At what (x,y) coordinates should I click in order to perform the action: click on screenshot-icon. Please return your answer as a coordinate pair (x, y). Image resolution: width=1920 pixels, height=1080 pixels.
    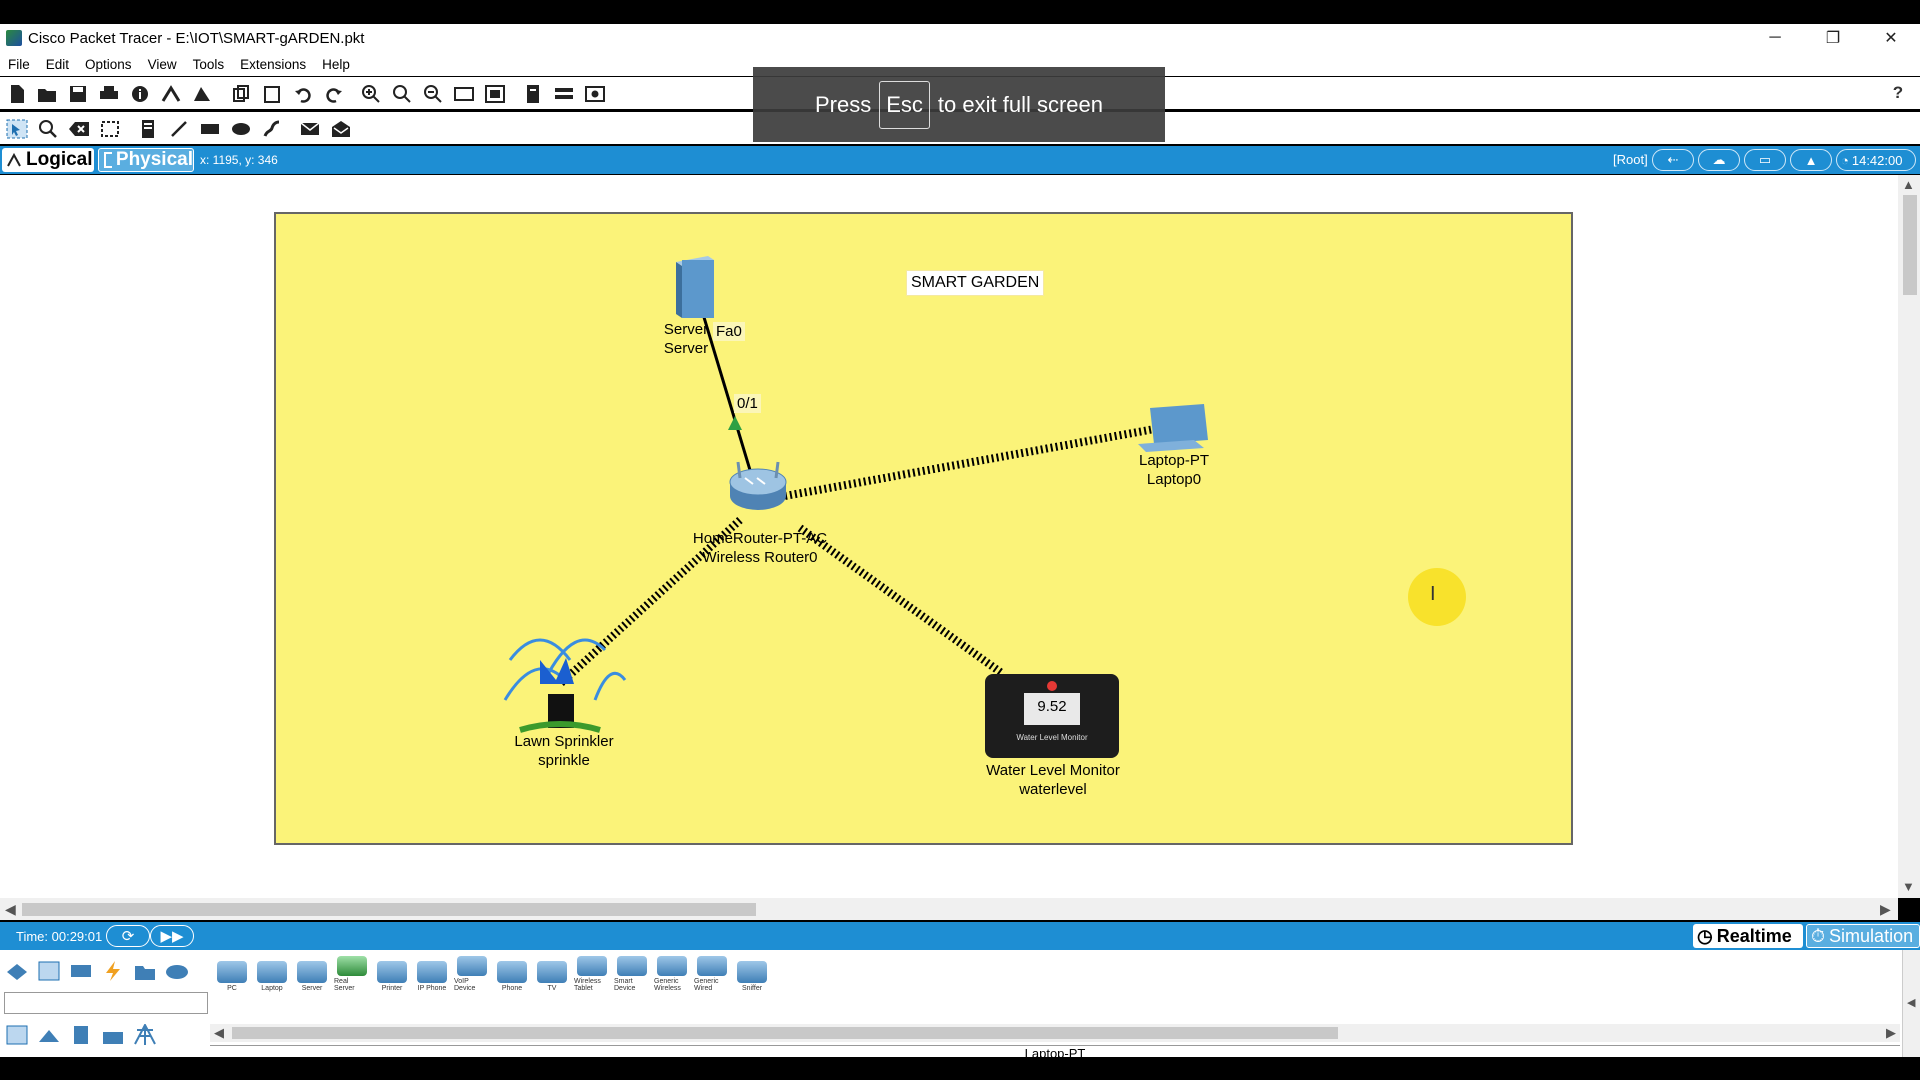
    Looking at the image, I should click on (595, 94).